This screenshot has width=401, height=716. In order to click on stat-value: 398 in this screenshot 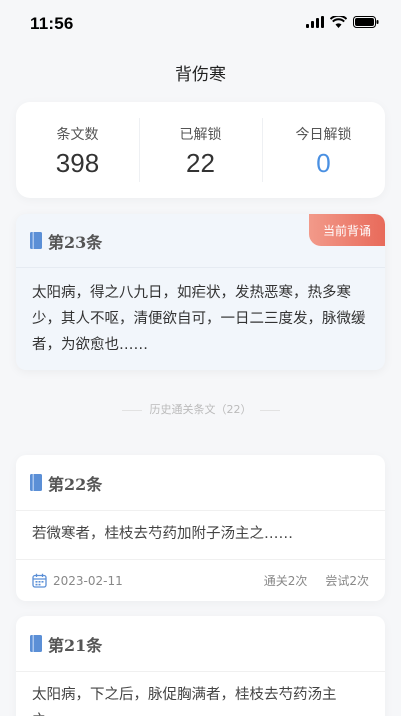, I will do `click(77, 163)`.